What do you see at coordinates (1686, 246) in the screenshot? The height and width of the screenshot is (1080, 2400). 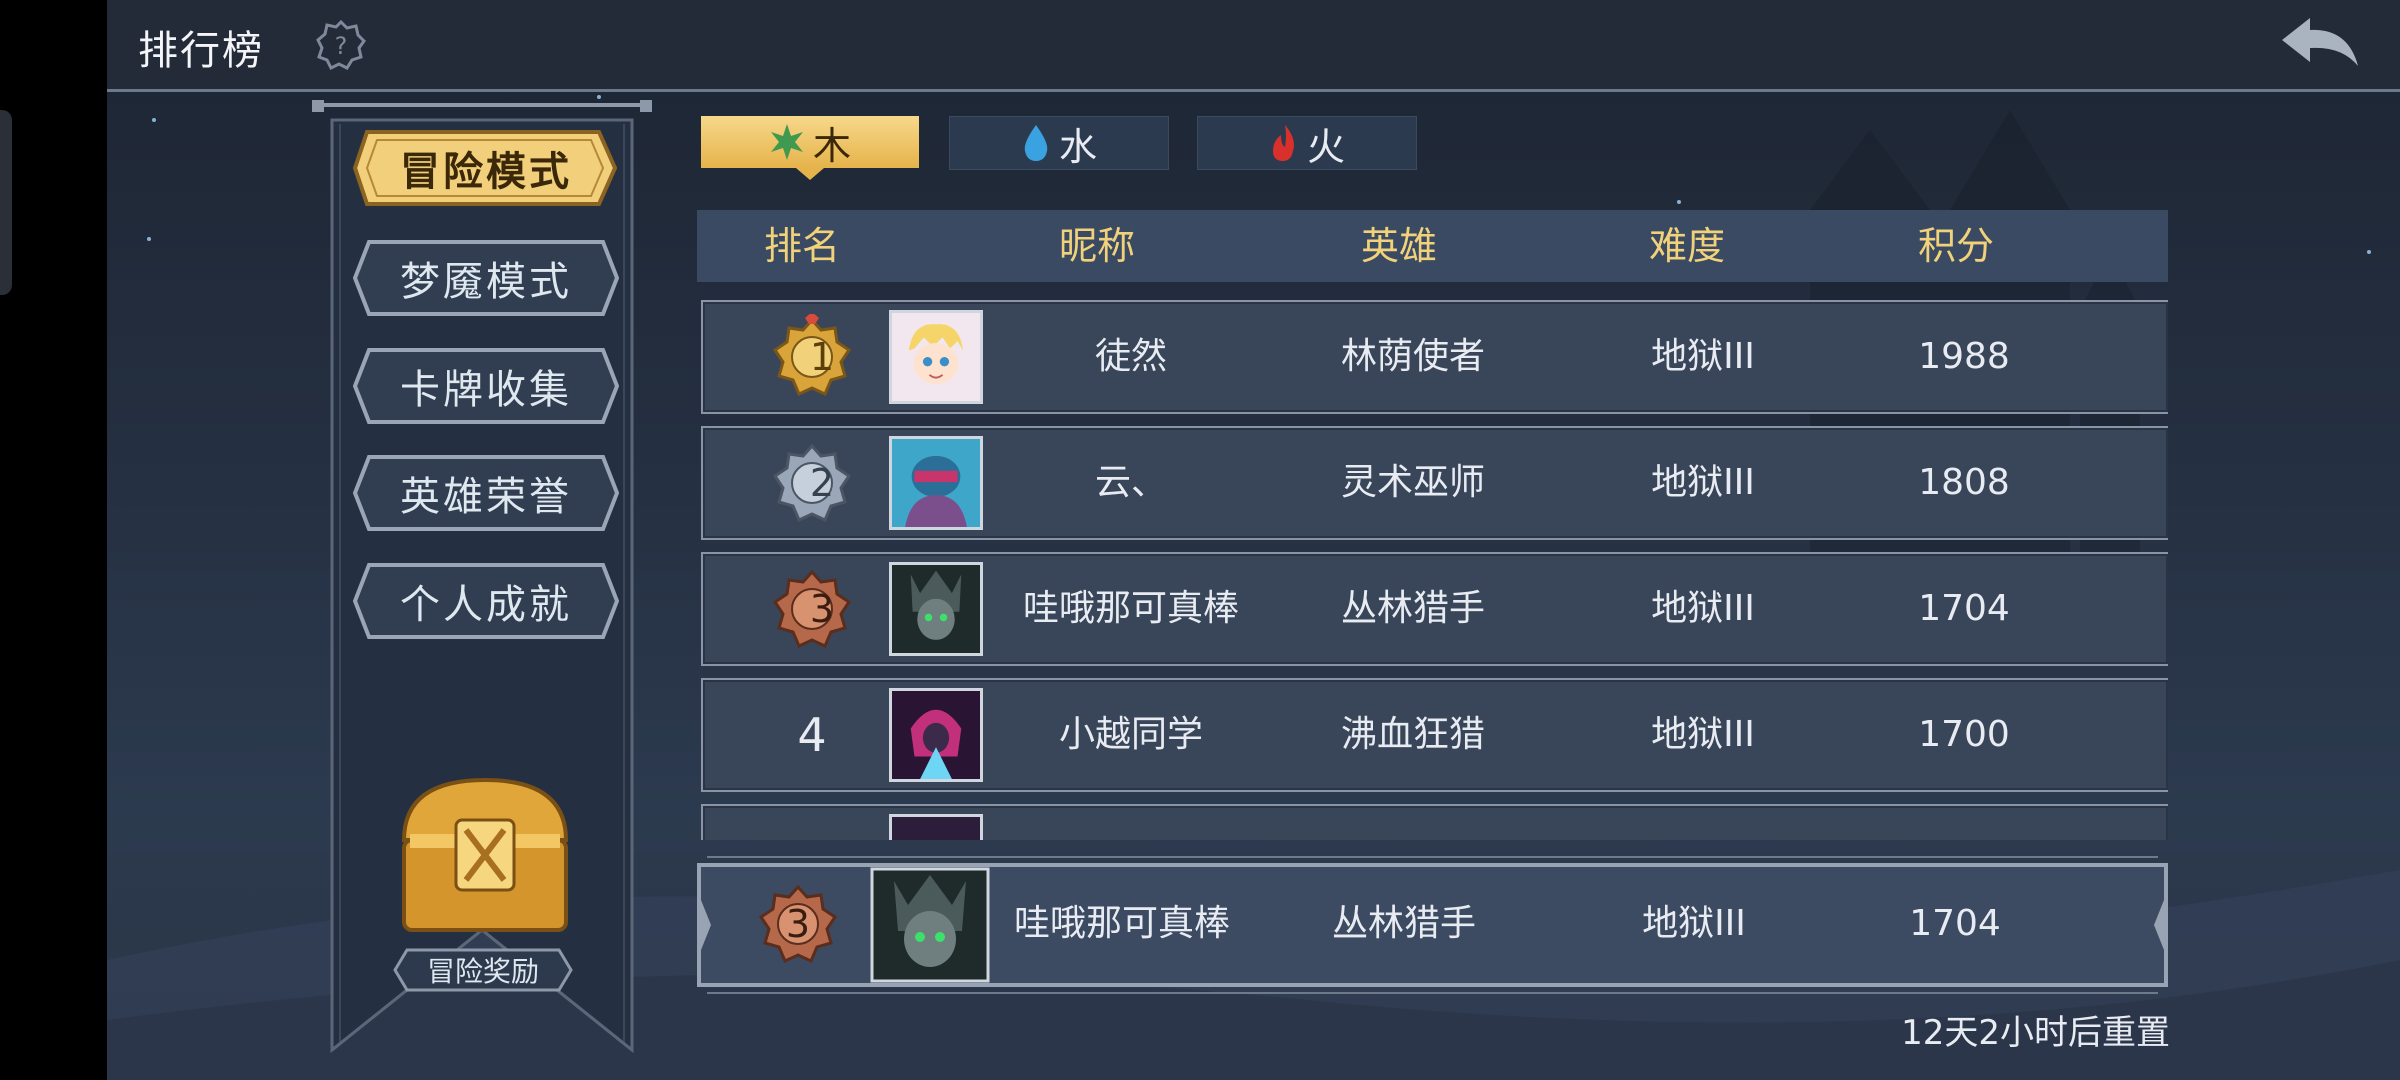 I see `header-difficulty: 难度` at bounding box center [1686, 246].